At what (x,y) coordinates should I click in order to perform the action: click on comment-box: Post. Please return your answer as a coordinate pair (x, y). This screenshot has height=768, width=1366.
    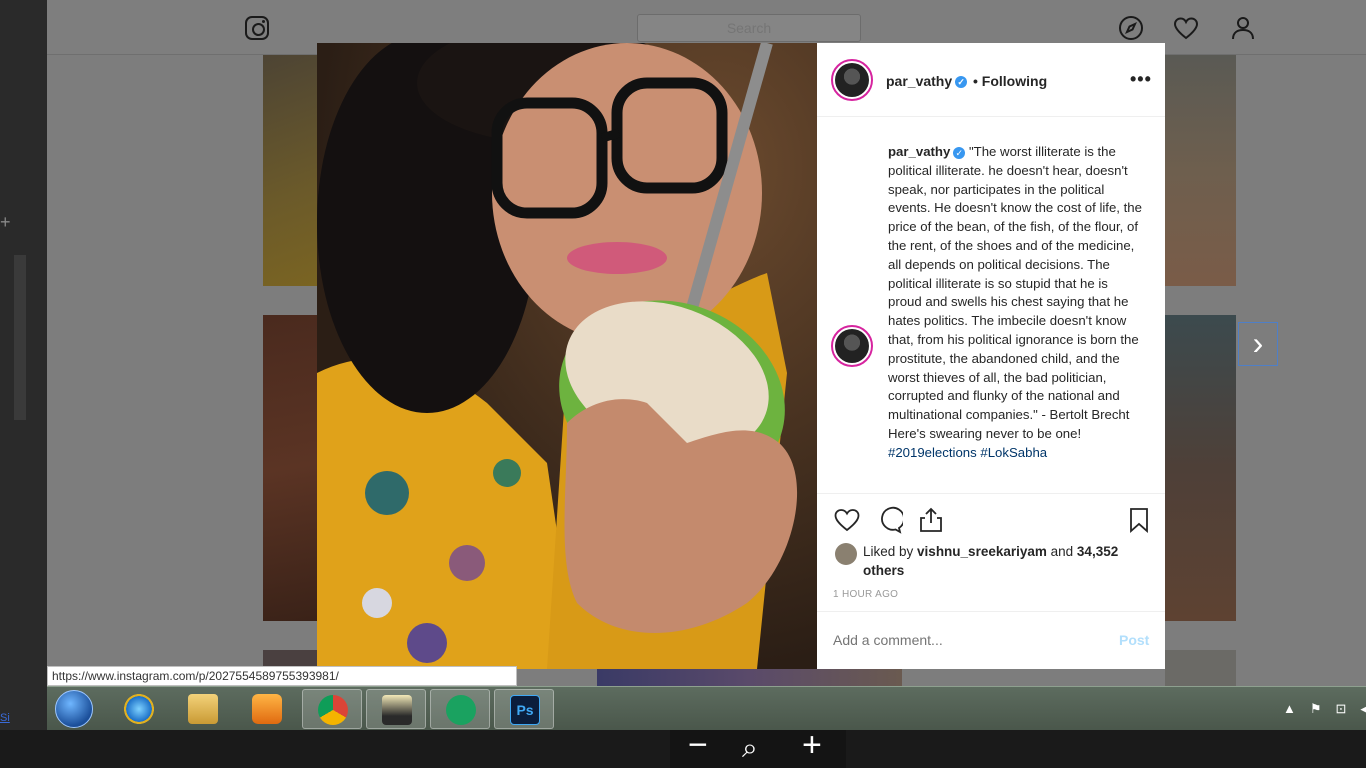
    Looking at the image, I should click on (991, 640).